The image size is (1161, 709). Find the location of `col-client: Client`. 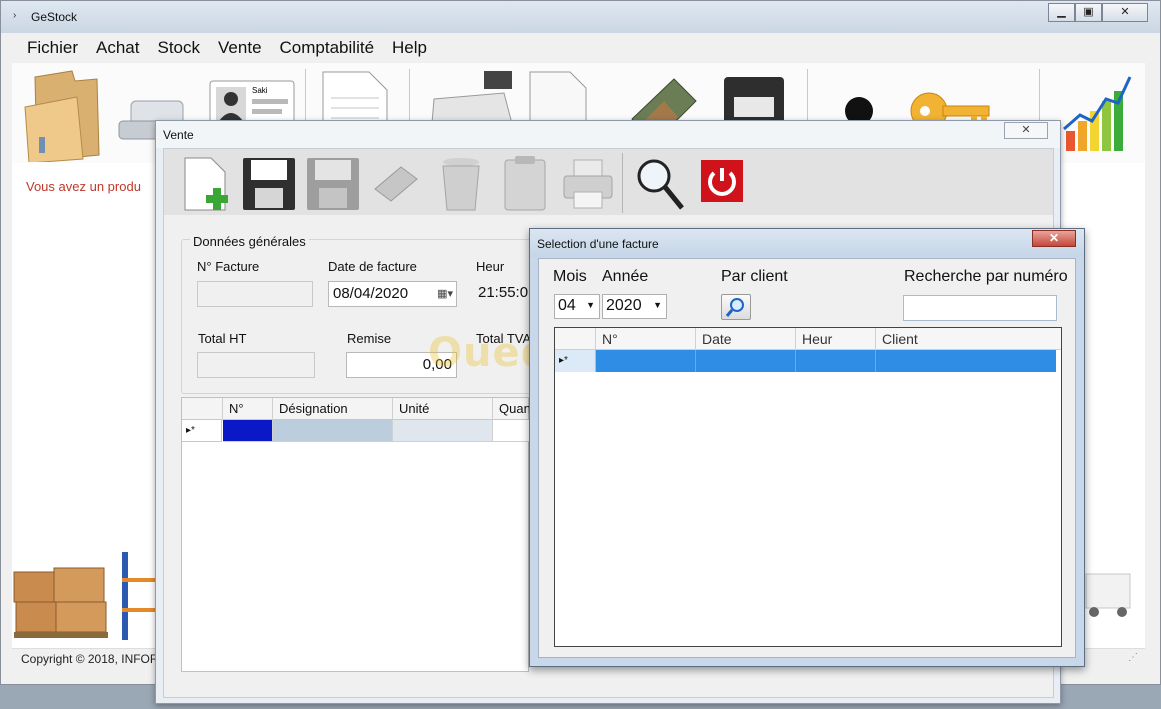

col-client: Client is located at coordinates (969, 339).